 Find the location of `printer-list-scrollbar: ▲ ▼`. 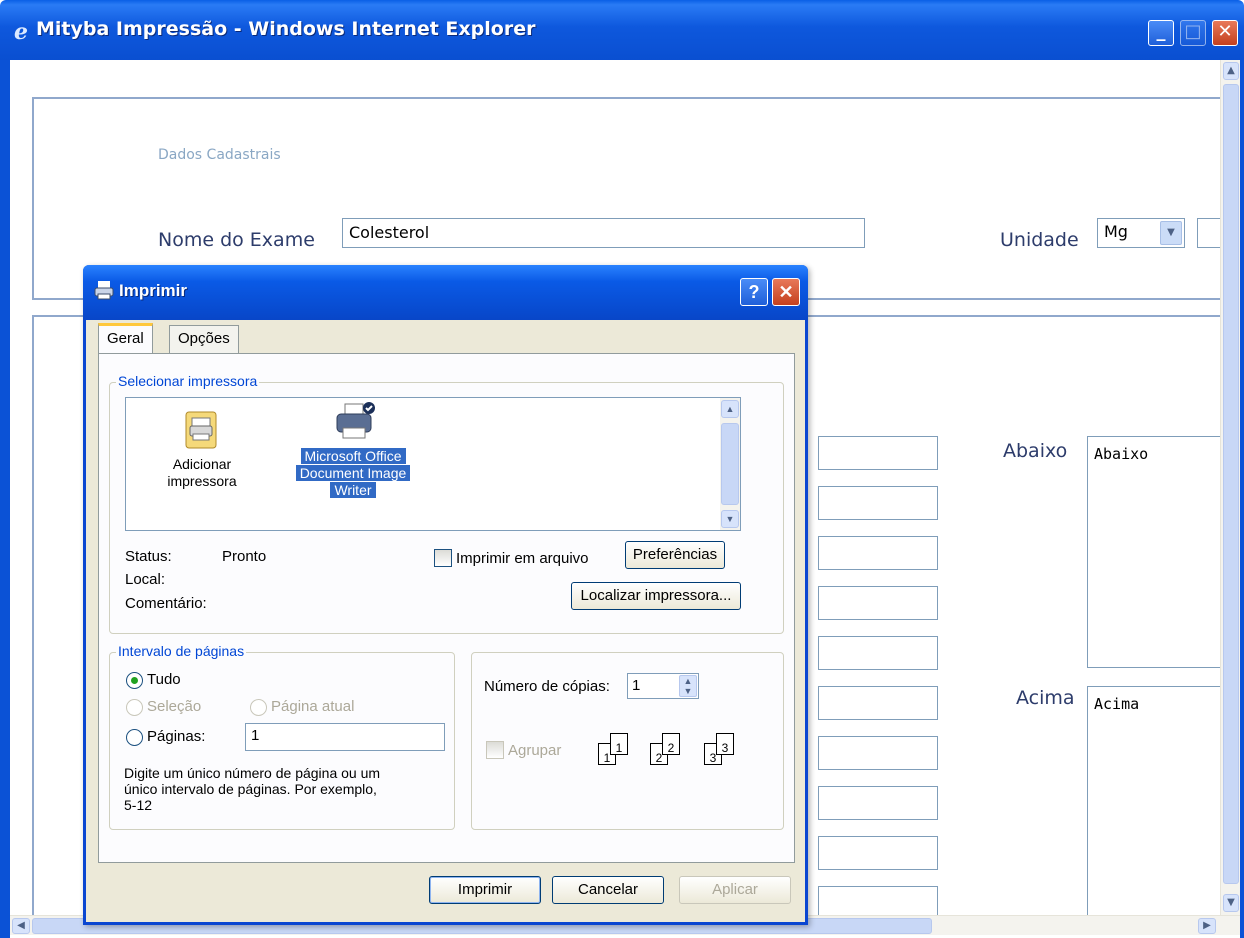

printer-list-scrollbar: ▲ ▼ is located at coordinates (730, 464).